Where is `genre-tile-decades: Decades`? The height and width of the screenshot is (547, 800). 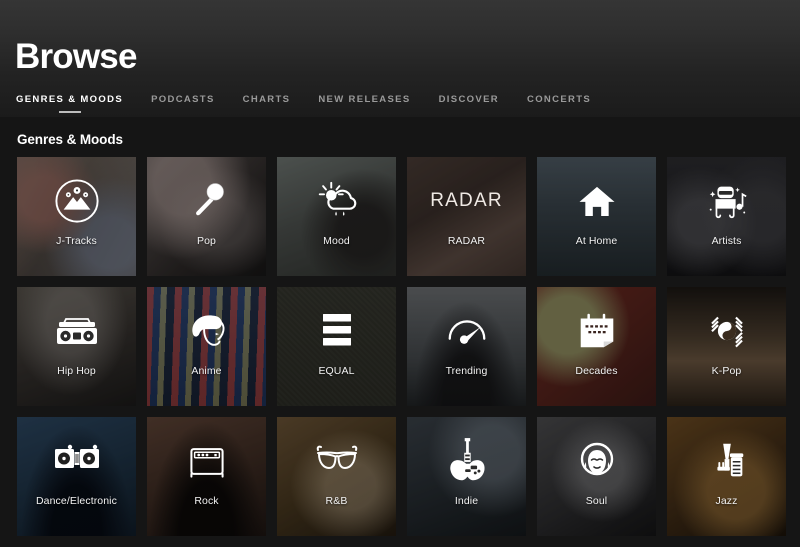 genre-tile-decades: Decades is located at coordinates (596, 346).